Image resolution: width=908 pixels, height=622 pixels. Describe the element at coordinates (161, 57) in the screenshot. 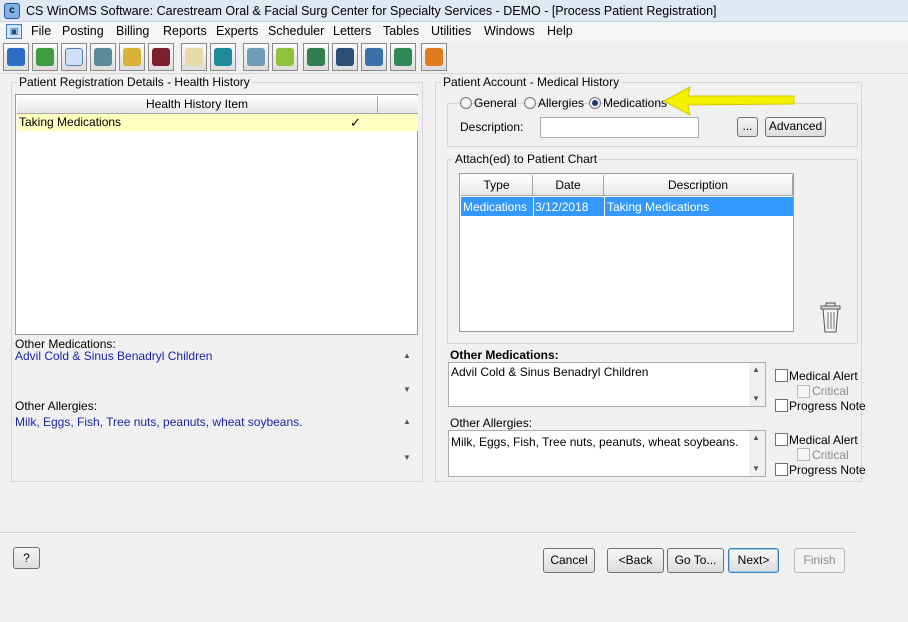

I see `medical-cross-icon` at that location.